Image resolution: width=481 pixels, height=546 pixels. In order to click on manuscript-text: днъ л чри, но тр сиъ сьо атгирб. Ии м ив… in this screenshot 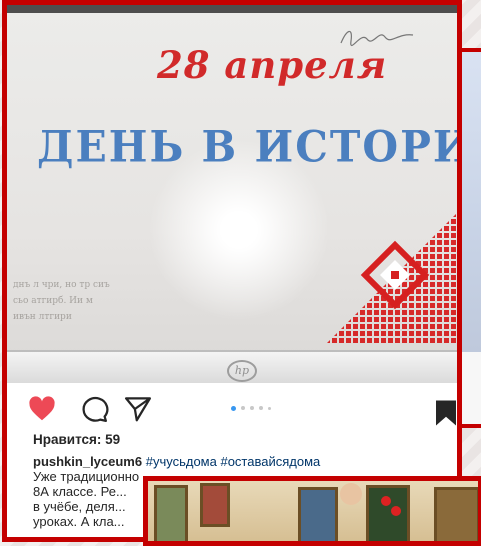, I will do `click(78, 312)`.